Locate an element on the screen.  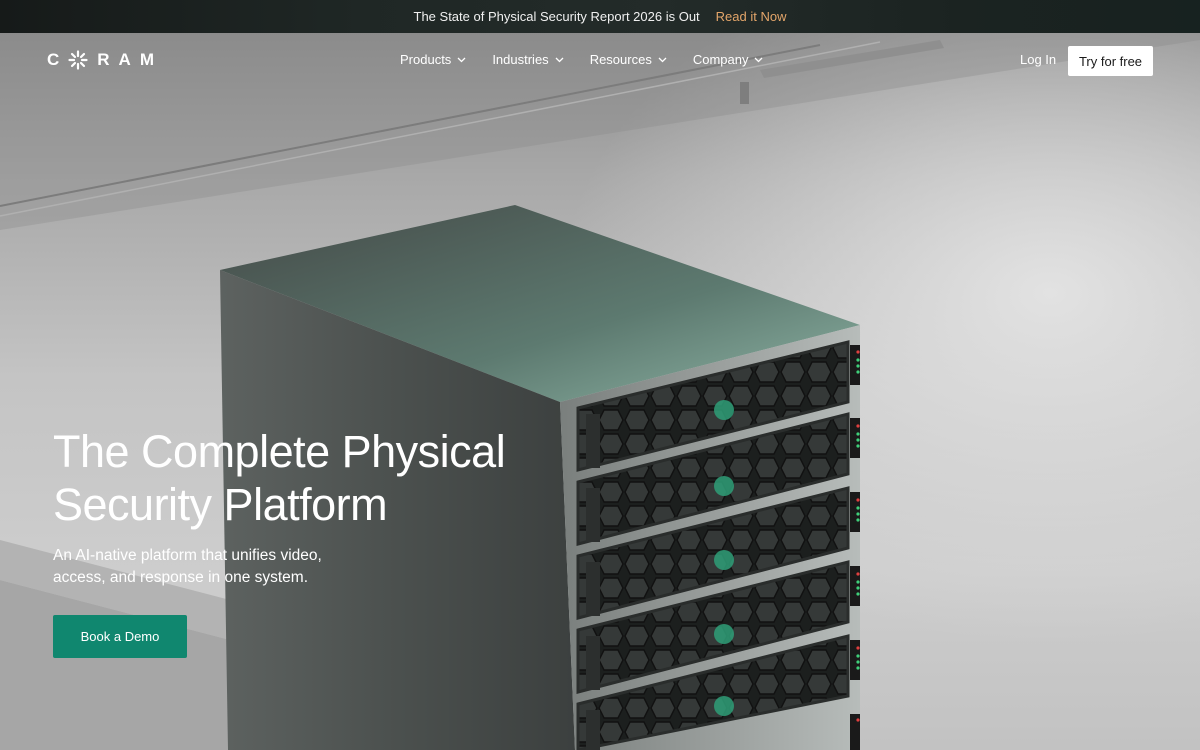
nav-item-label: Company is located at coordinates (720, 59).